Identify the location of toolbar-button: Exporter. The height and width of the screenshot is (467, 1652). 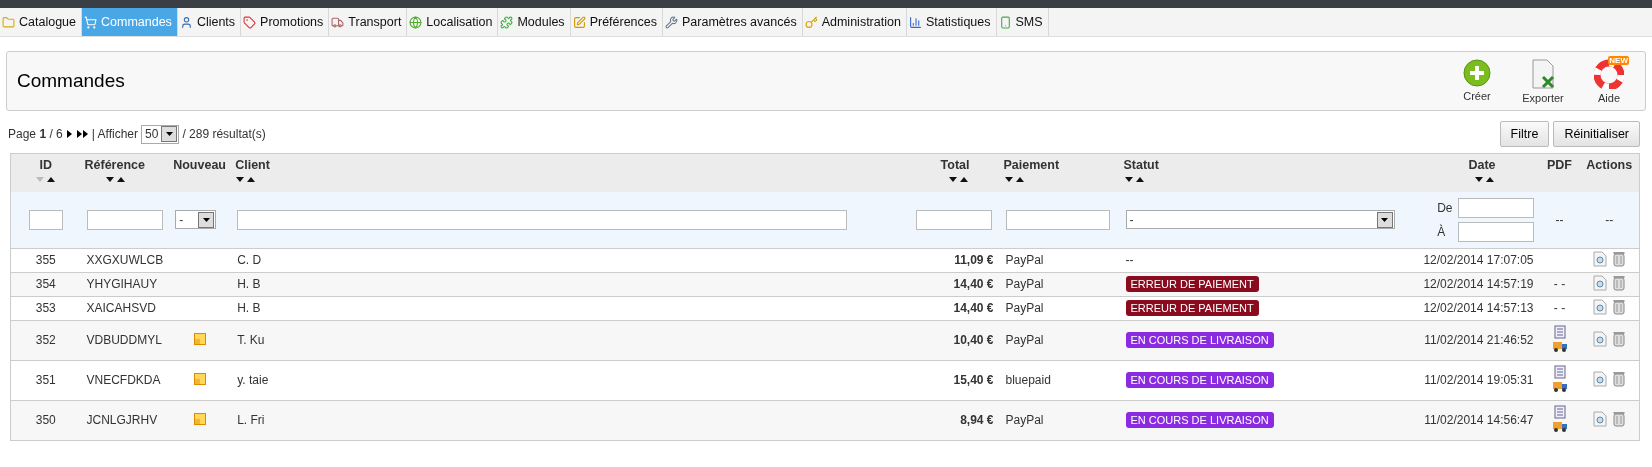
(1543, 81).